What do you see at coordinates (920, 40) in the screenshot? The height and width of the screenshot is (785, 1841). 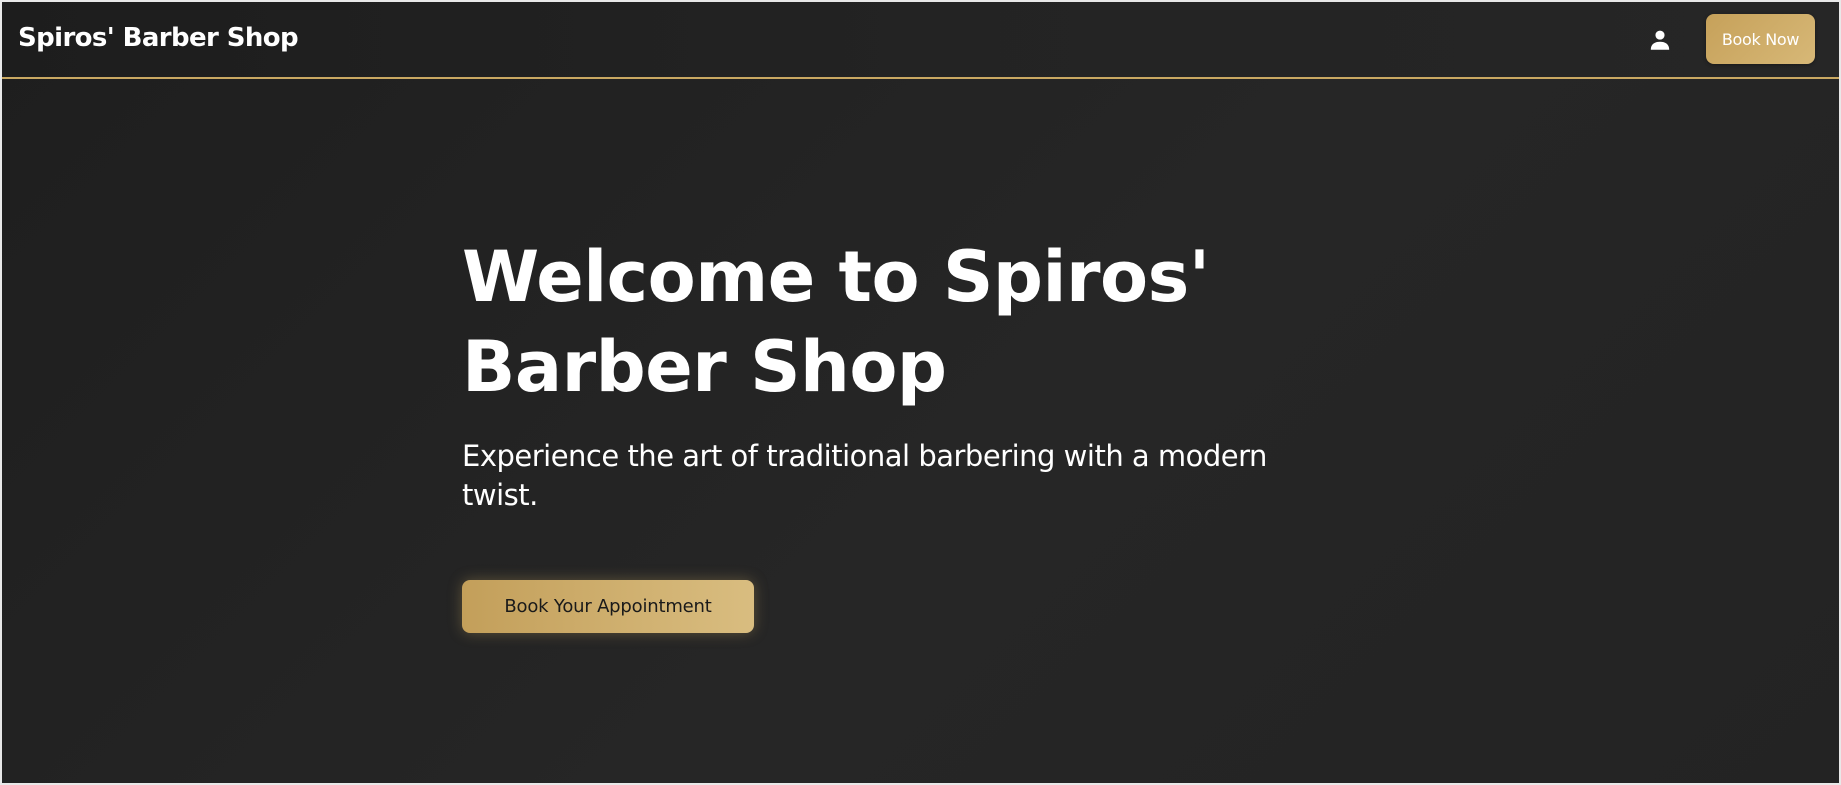 I see `navbar: Spiros' Barber Shop Book Now` at bounding box center [920, 40].